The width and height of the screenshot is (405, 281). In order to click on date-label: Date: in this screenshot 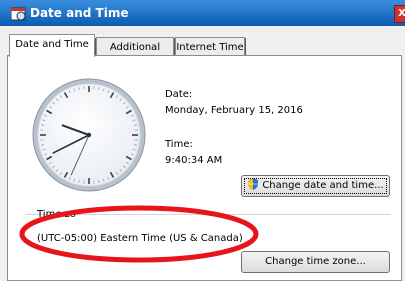, I will do `click(179, 94)`.